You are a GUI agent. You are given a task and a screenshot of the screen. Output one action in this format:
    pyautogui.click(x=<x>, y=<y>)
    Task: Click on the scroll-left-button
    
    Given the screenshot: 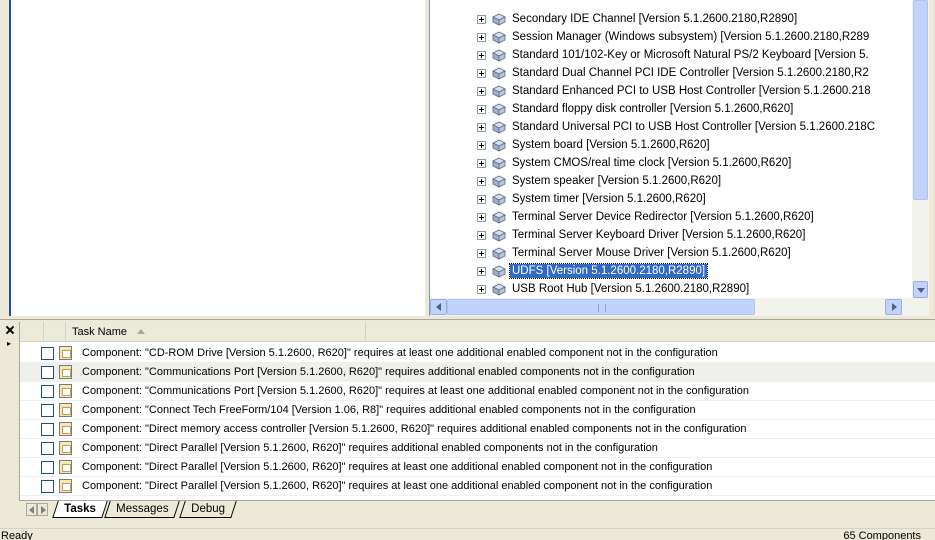 What is the action you would take?
    pyautogui.click(x=438, y=307)
    